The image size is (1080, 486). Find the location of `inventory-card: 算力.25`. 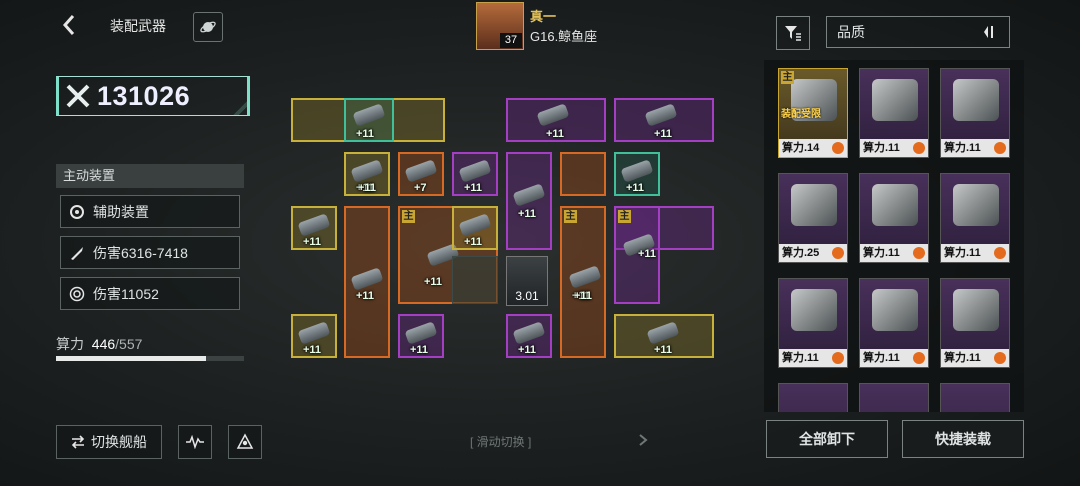

inventory-card: 算力.25 is located at coordinates (813, 218).